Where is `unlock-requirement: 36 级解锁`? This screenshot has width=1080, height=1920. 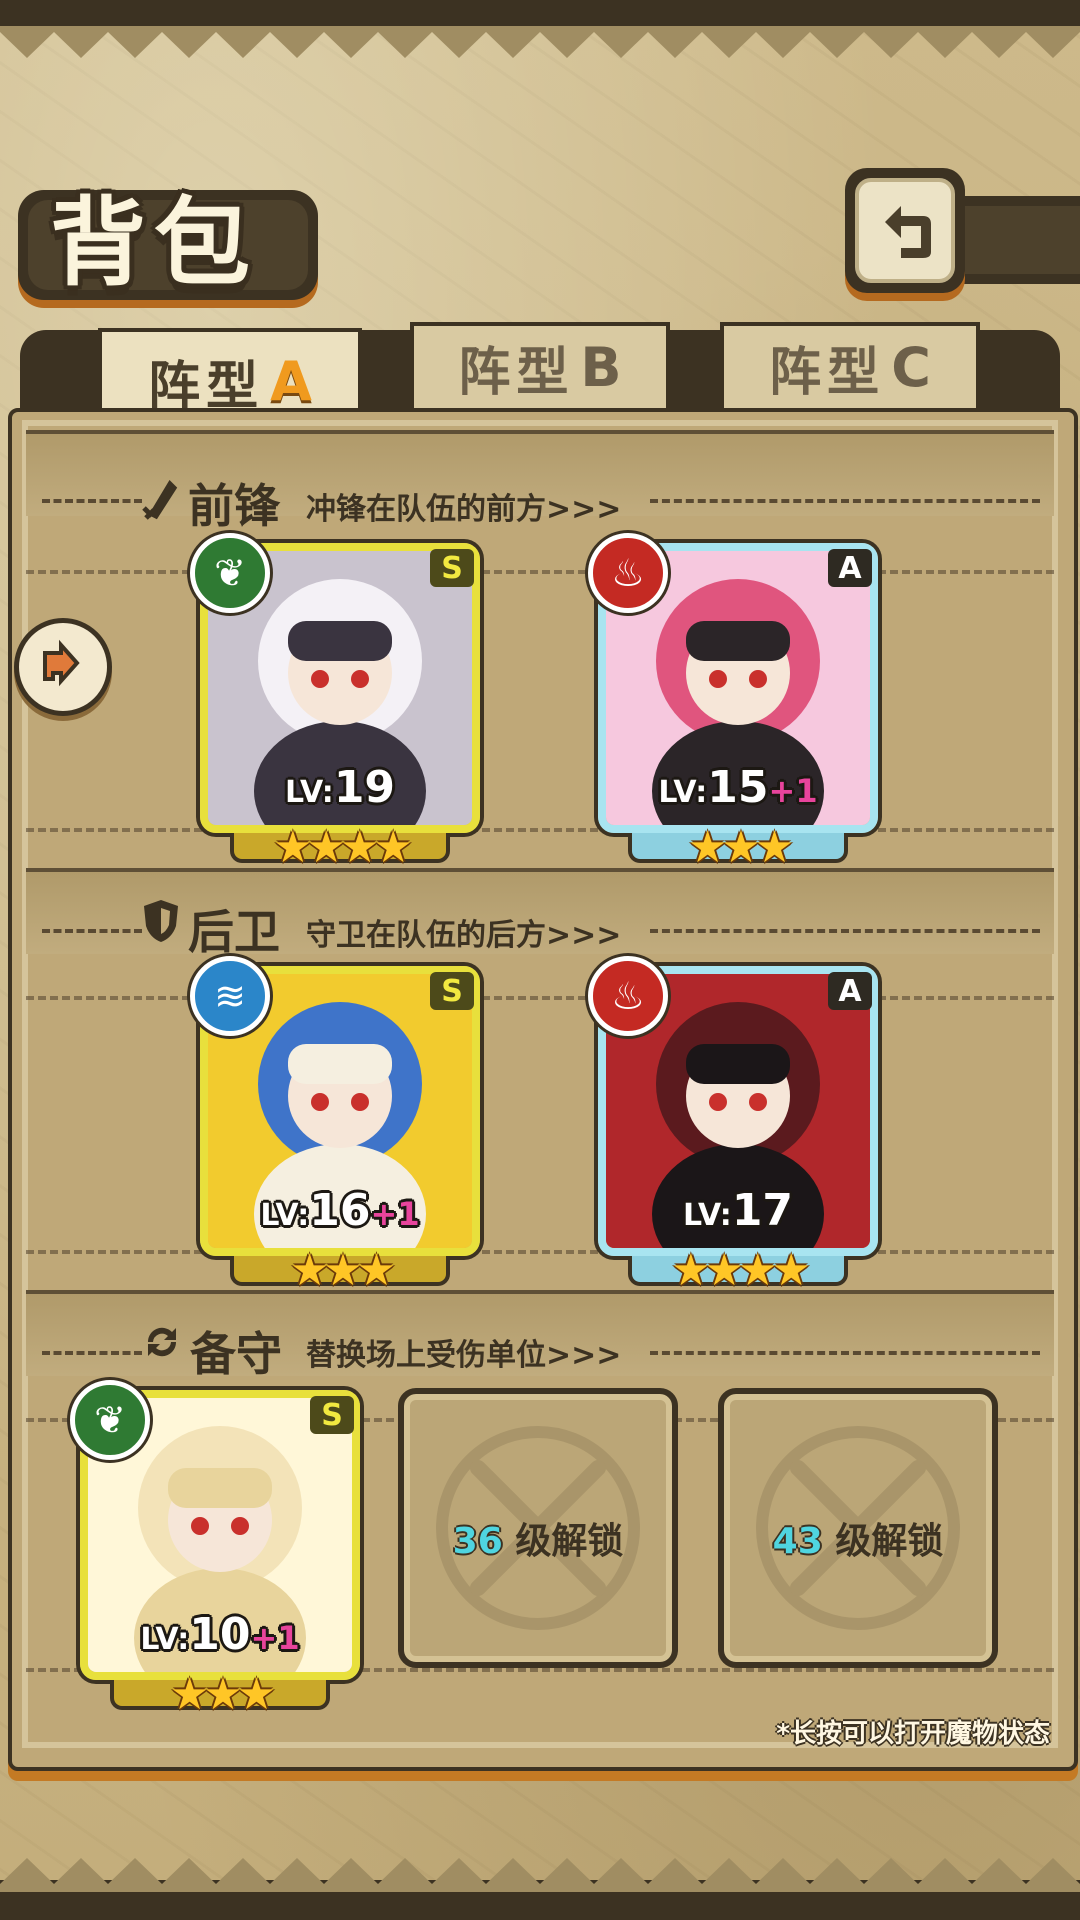 unlock-requirement: 36 级解锁 is located at coordinates (538, 1538).